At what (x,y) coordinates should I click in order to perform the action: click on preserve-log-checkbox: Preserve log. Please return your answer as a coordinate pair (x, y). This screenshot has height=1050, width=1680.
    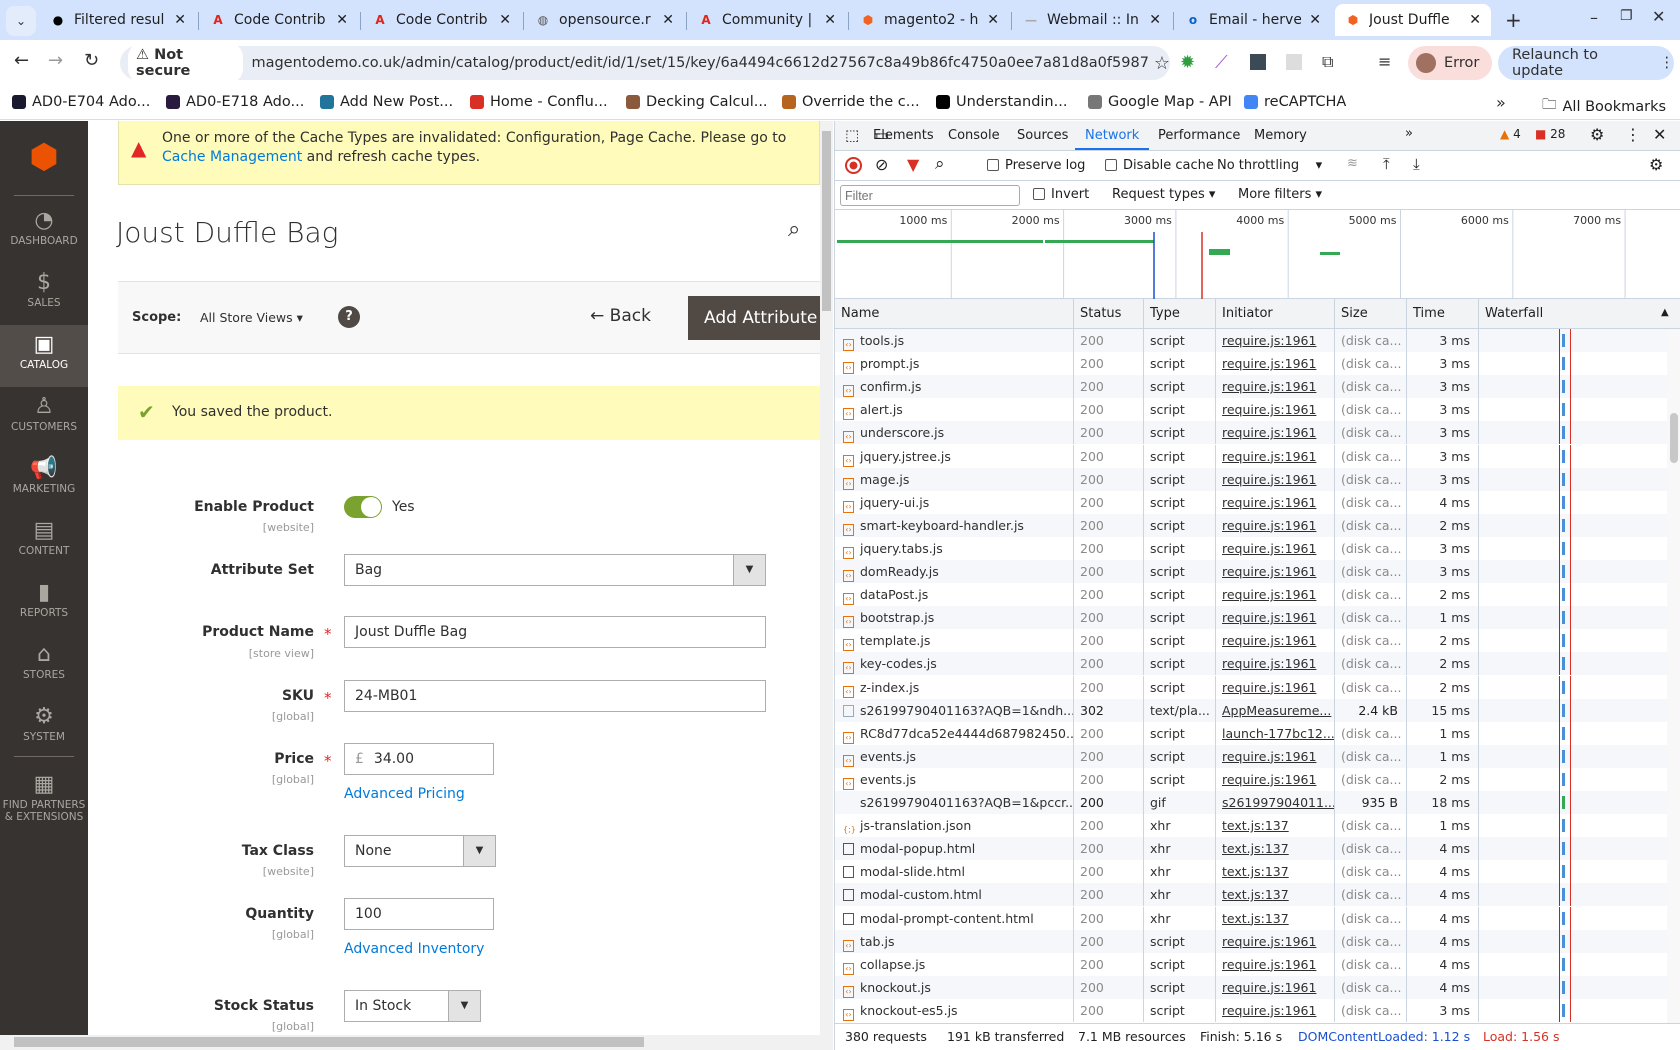
    Looking at the image, I should click on (1036, 165).